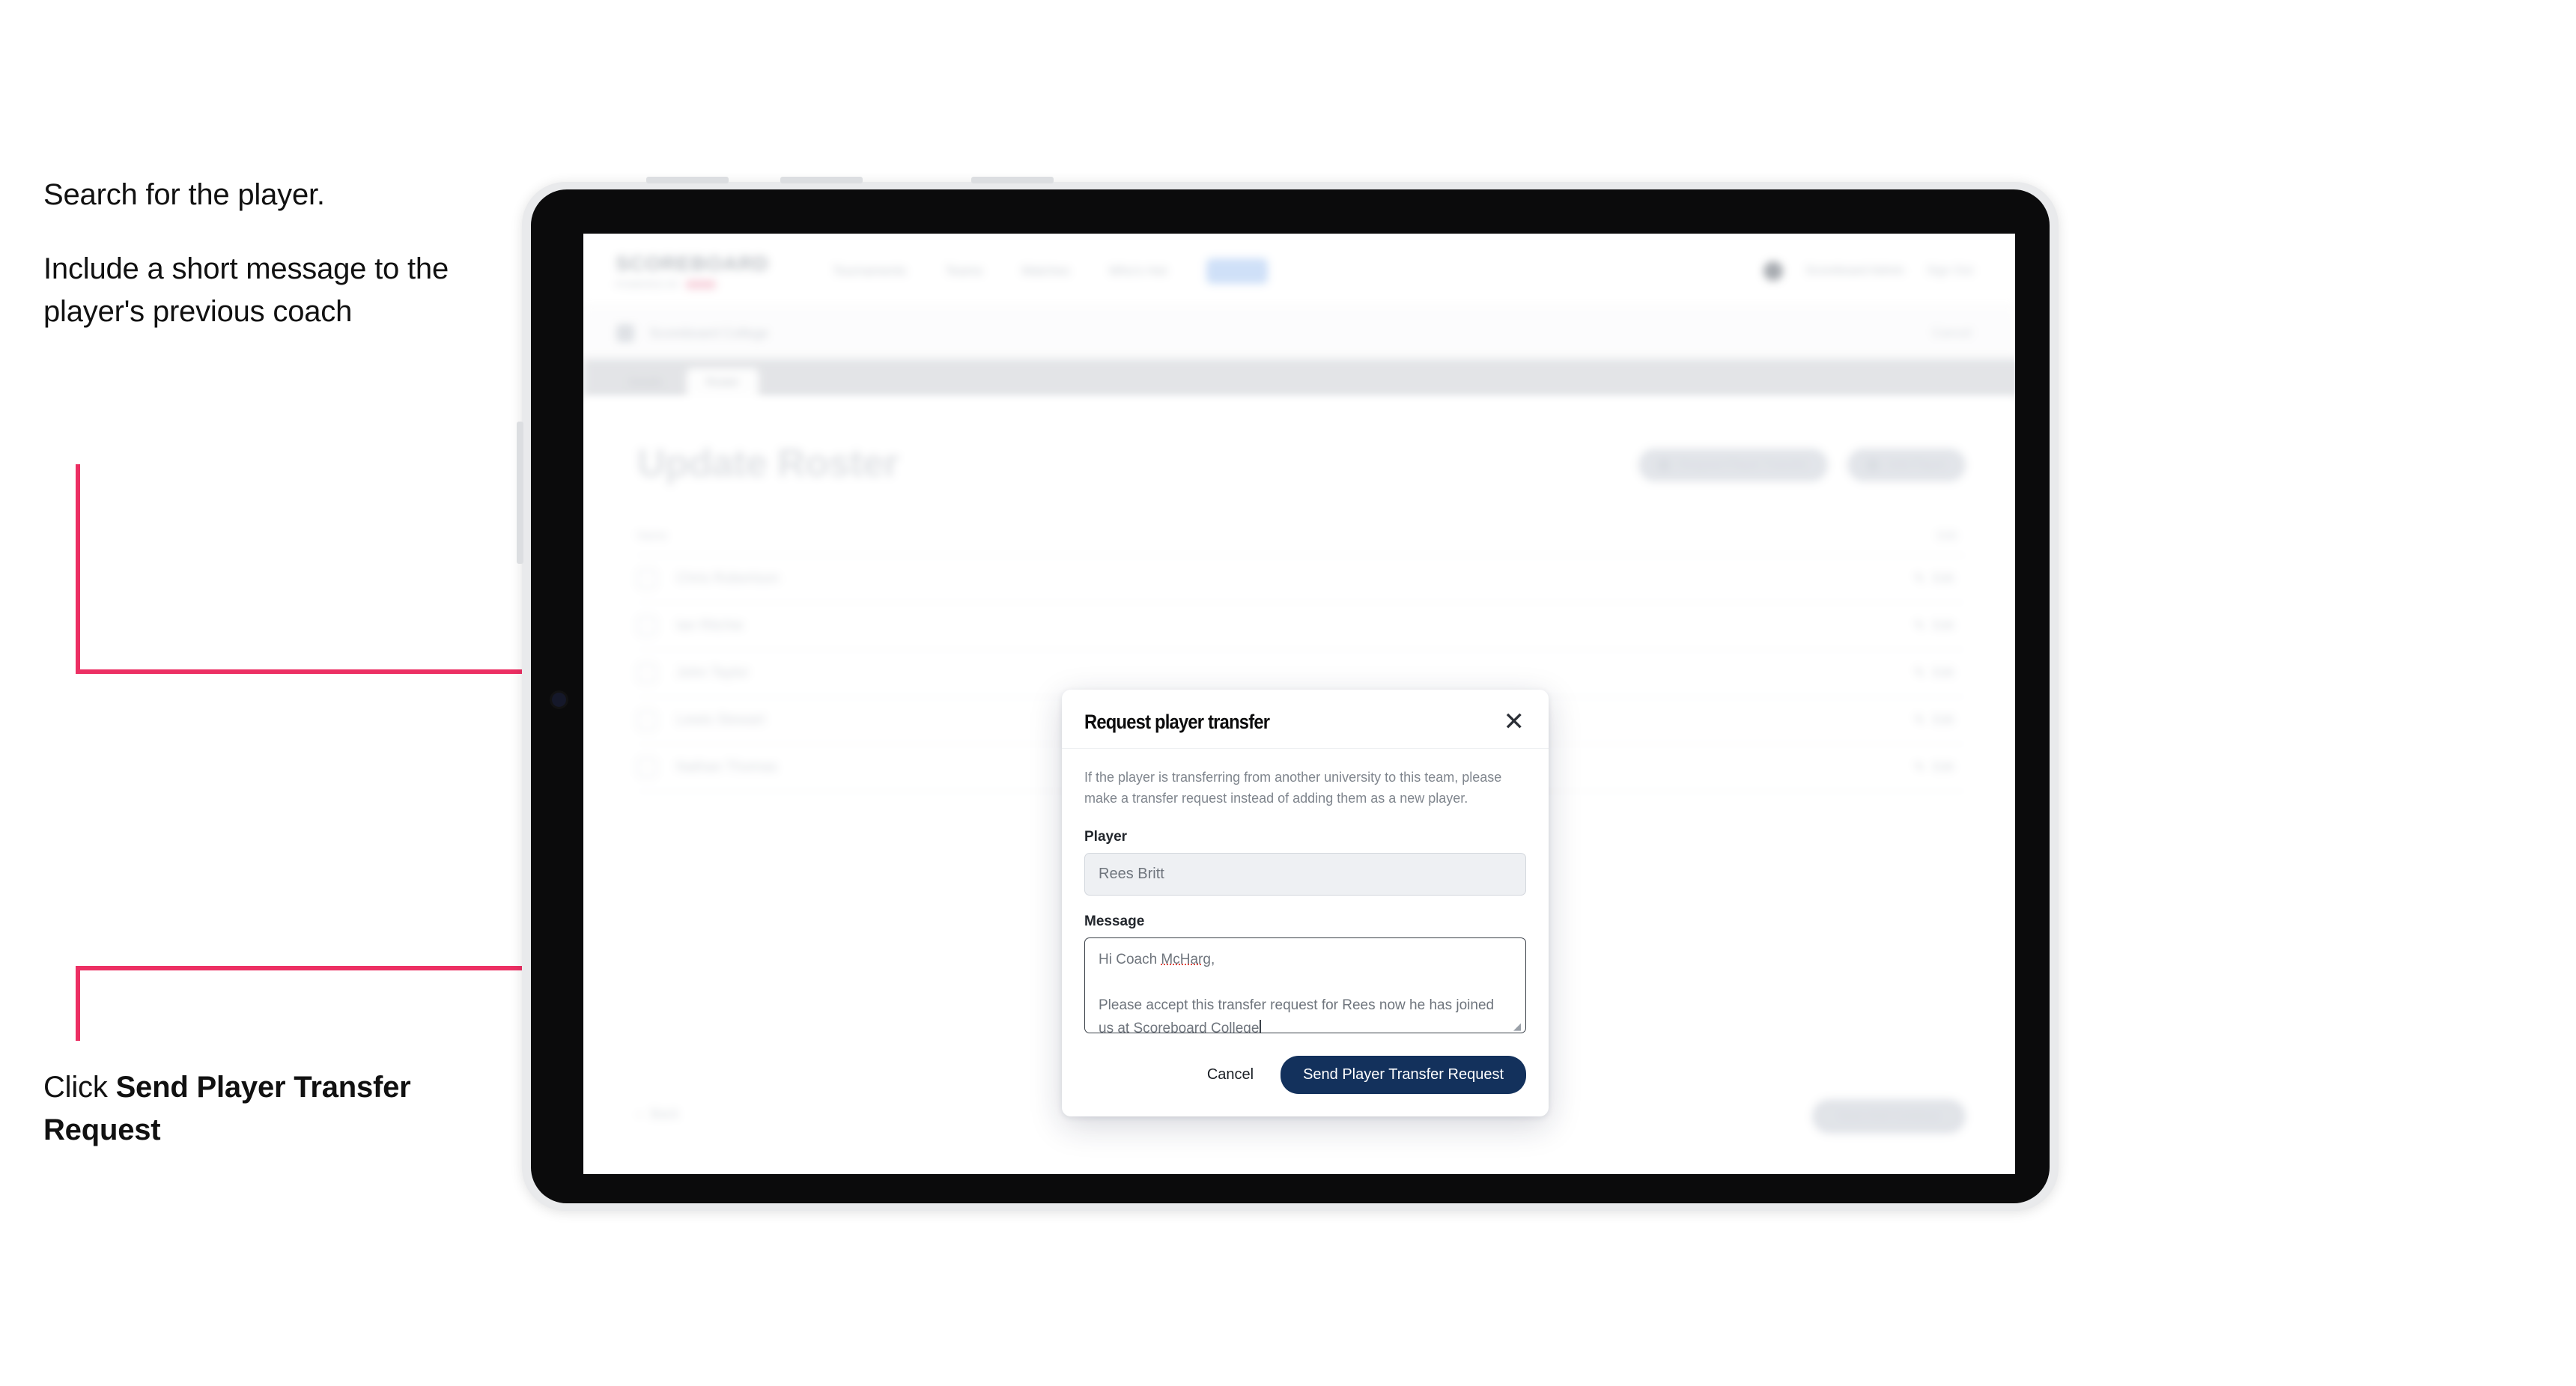  I want to click on front-camera-icon, so click(559, 700).